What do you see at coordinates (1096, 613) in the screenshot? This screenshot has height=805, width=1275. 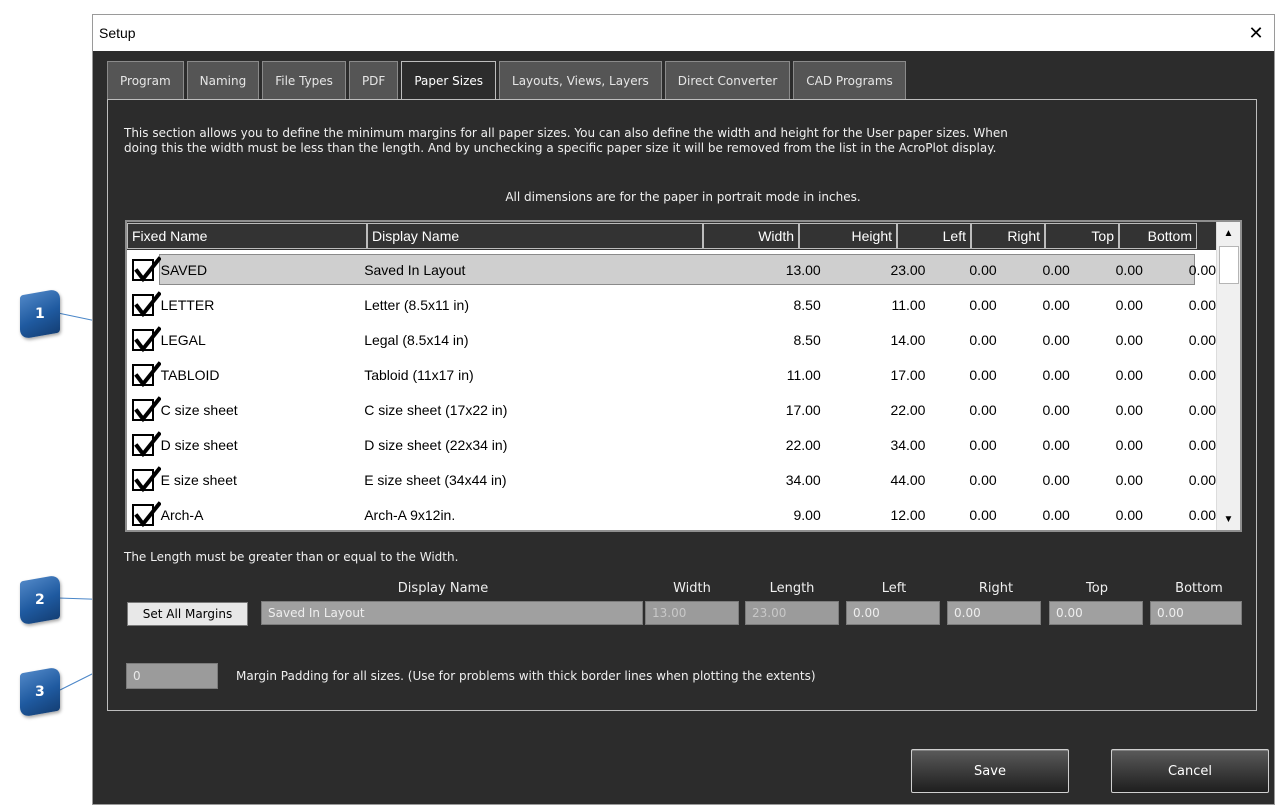 I see `top-margin-field: 0.00` at bounding box center [1096, 613].